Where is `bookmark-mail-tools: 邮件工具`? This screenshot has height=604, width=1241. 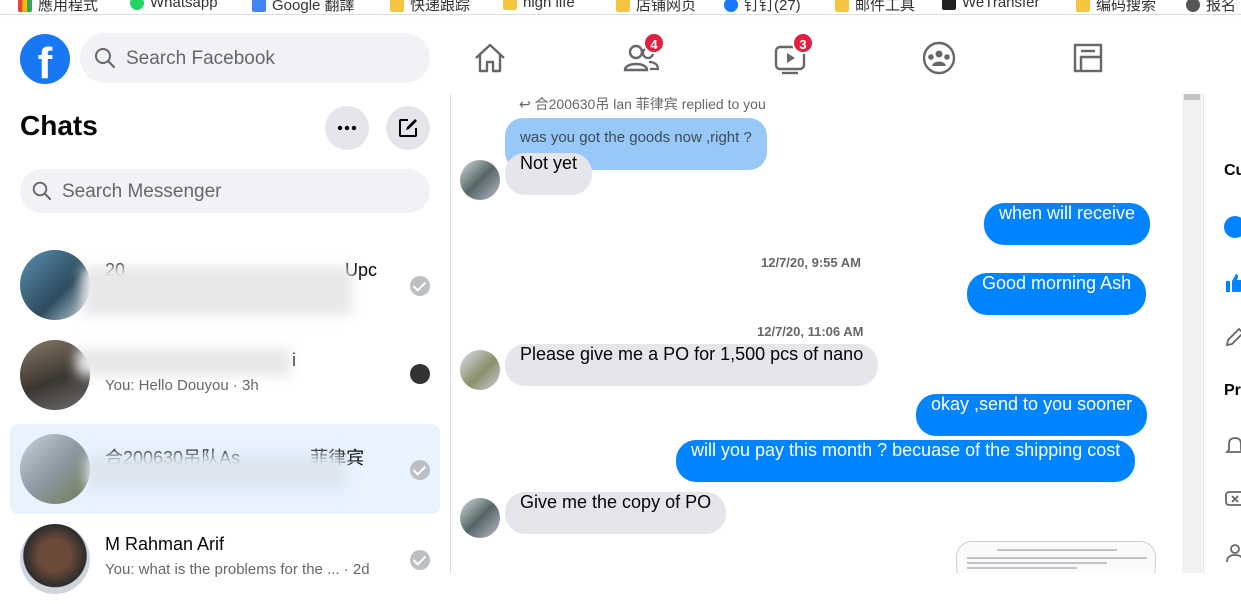 bookmark-mail-tools: 邮件工具 is located at coordinates (875, 7).